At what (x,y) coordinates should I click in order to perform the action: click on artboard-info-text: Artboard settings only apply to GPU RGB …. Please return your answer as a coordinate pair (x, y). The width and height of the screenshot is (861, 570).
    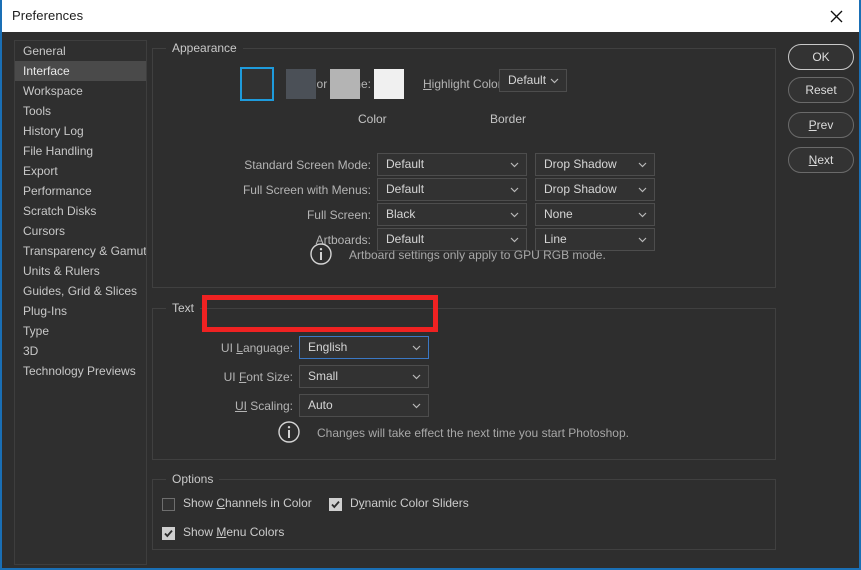
    Looking at the image, I should click on (477, 255).